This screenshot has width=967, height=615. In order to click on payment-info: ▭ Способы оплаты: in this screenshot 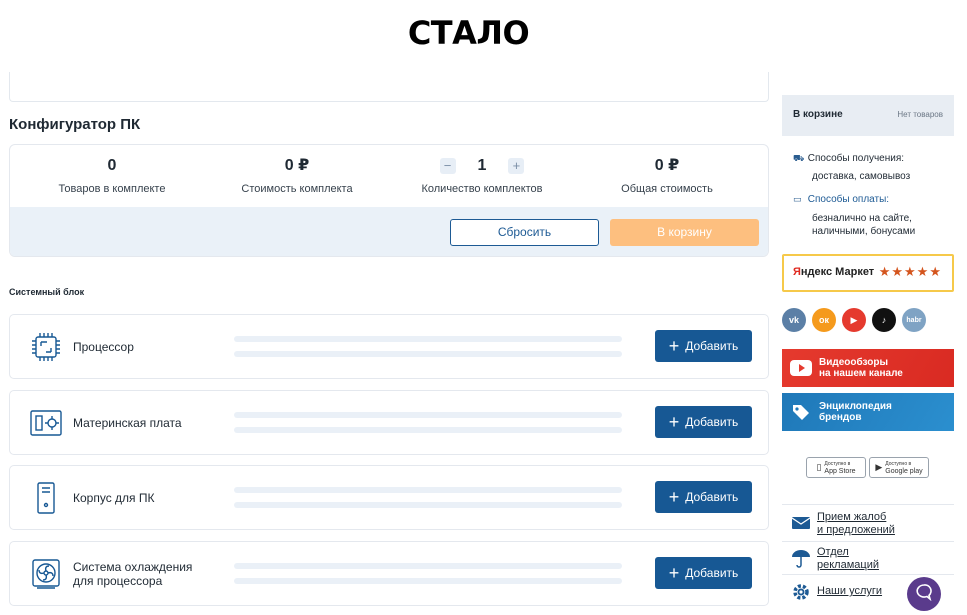, I will do `click(841, 199)`.